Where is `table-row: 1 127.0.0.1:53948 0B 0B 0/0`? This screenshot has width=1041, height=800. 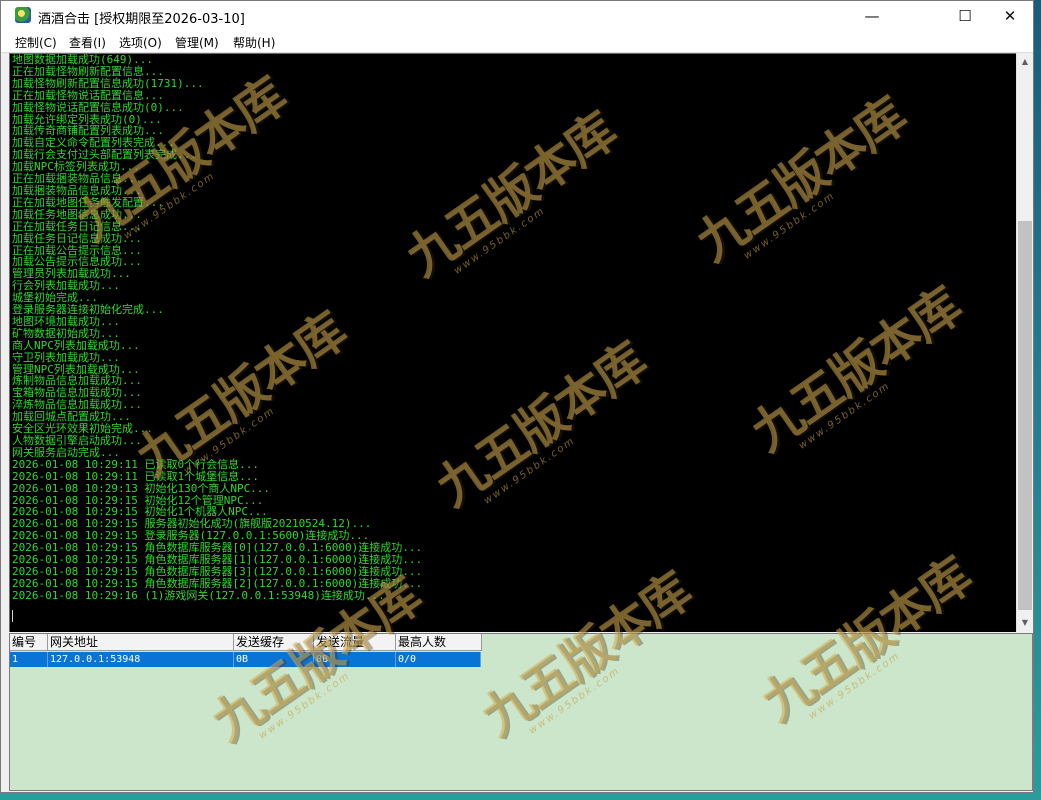
table-row: 1 127.0.0.1:53948 0B 0B 0/0 is located at coordinates (245, 659).